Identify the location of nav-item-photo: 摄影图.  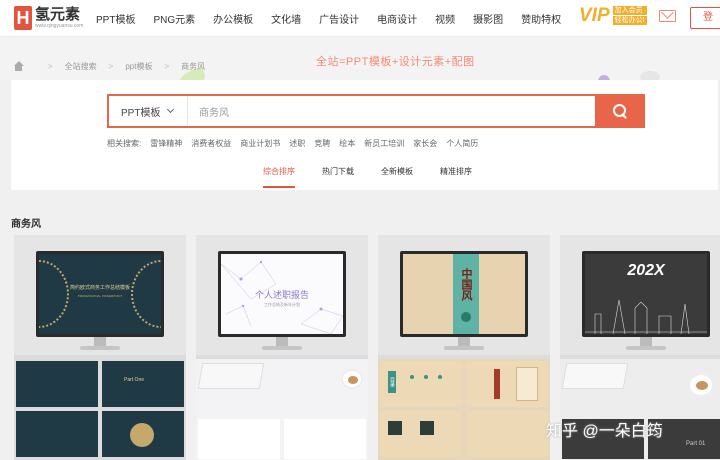
(488, 18).